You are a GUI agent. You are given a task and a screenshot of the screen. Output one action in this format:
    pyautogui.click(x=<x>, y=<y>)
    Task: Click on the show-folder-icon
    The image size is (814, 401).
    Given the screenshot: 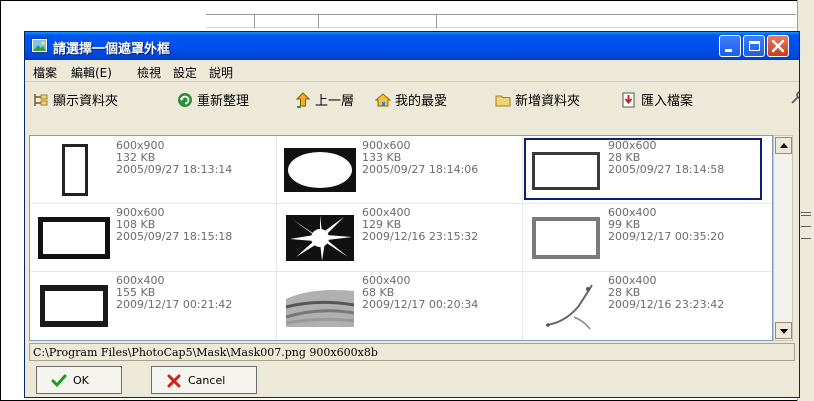 What is the action you would take?
    pyautogui.click(x=41, y=100)
    